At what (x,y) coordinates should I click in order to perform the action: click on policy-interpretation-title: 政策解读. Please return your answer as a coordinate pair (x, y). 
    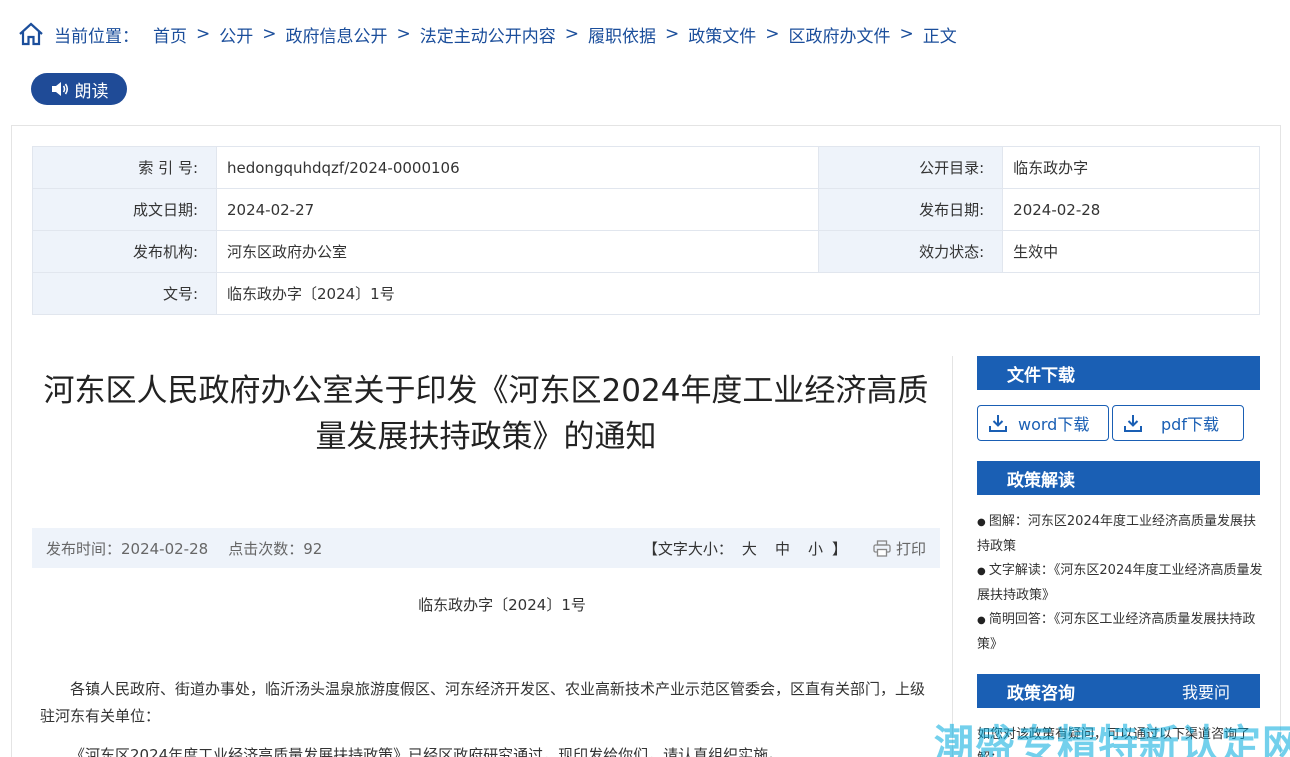
    Looking at the image, I should click on (1041, 480).